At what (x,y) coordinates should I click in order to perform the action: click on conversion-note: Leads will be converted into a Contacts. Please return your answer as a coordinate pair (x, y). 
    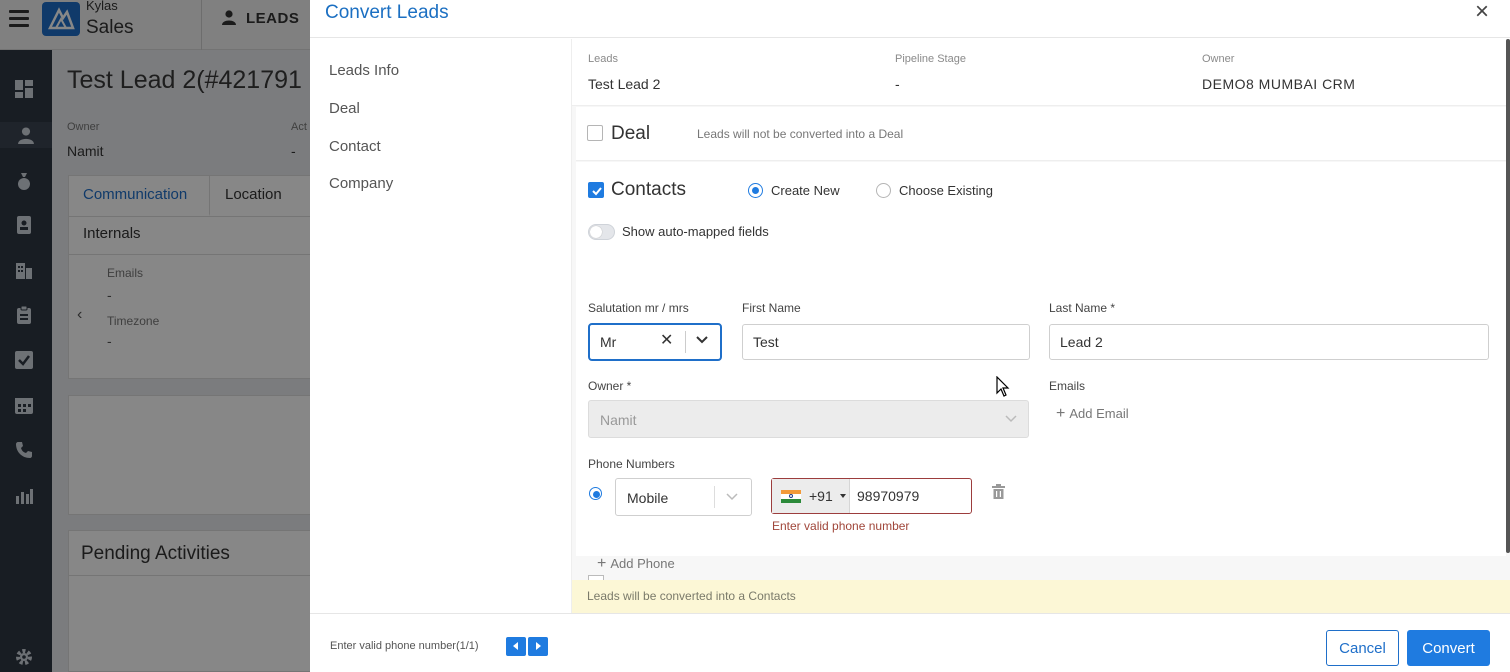
    Looking at the image, I should click on (691, 596).